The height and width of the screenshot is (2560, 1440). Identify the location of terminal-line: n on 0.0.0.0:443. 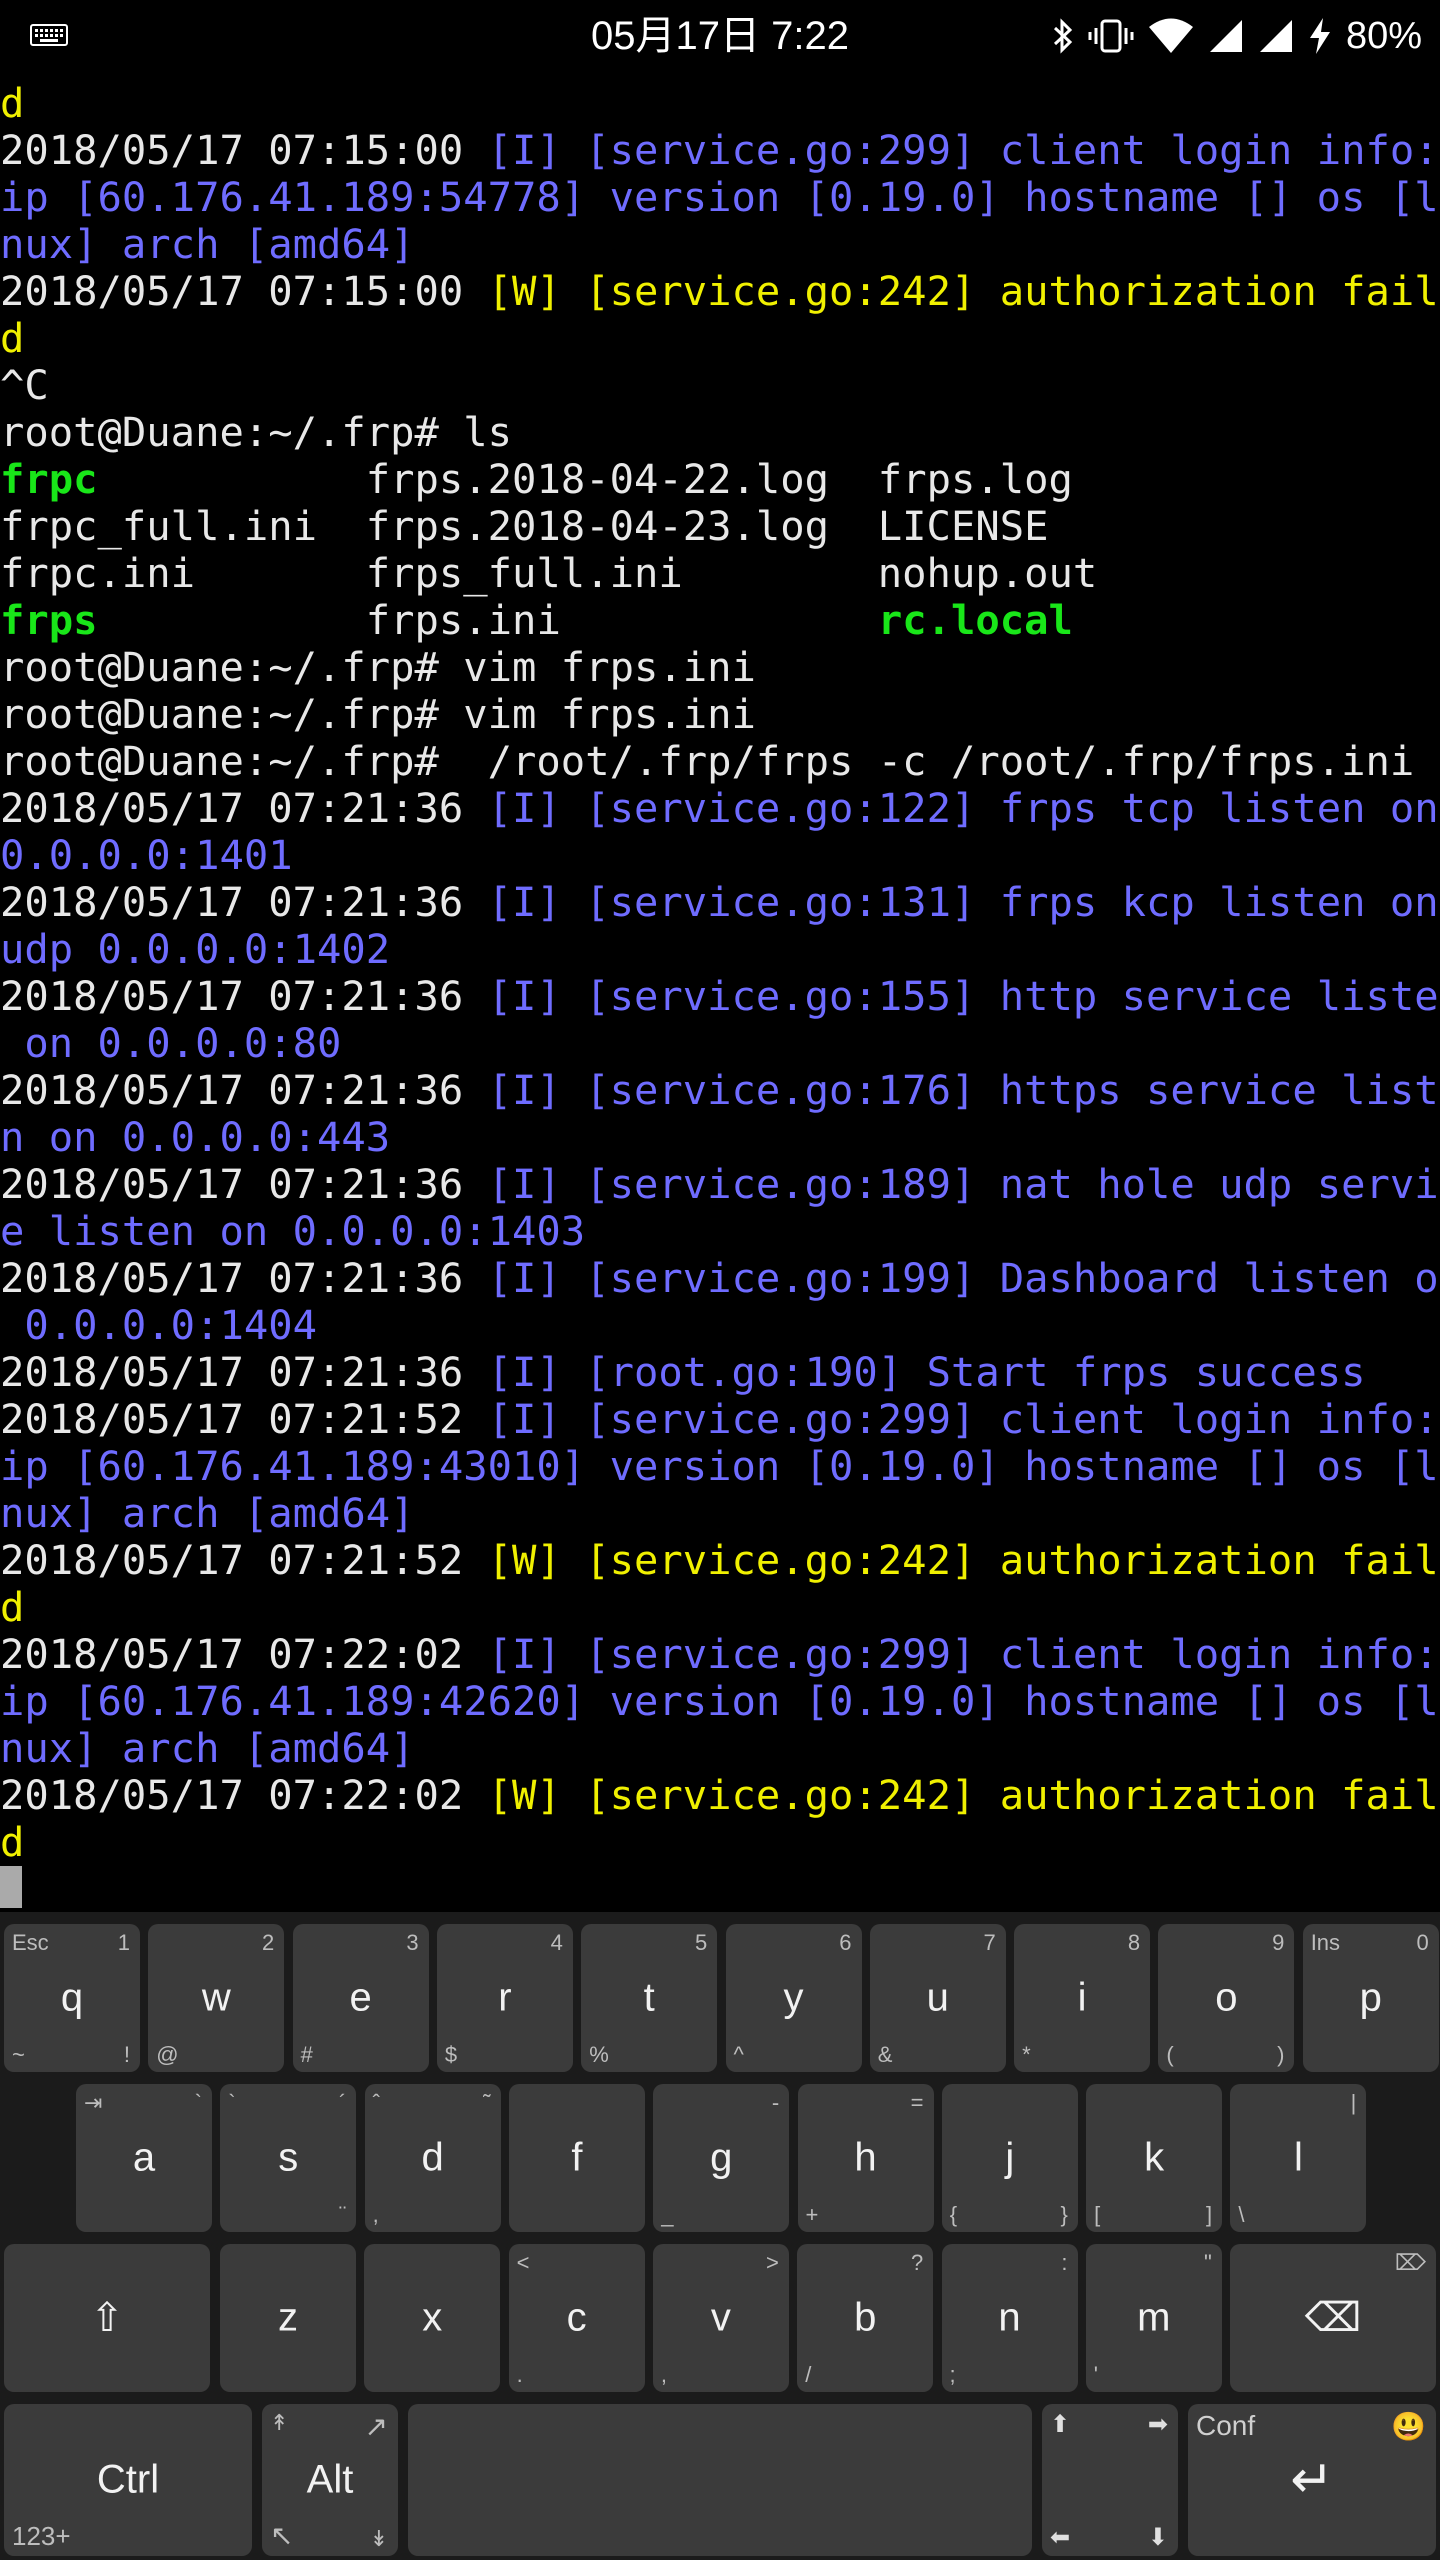
(720, 1137).